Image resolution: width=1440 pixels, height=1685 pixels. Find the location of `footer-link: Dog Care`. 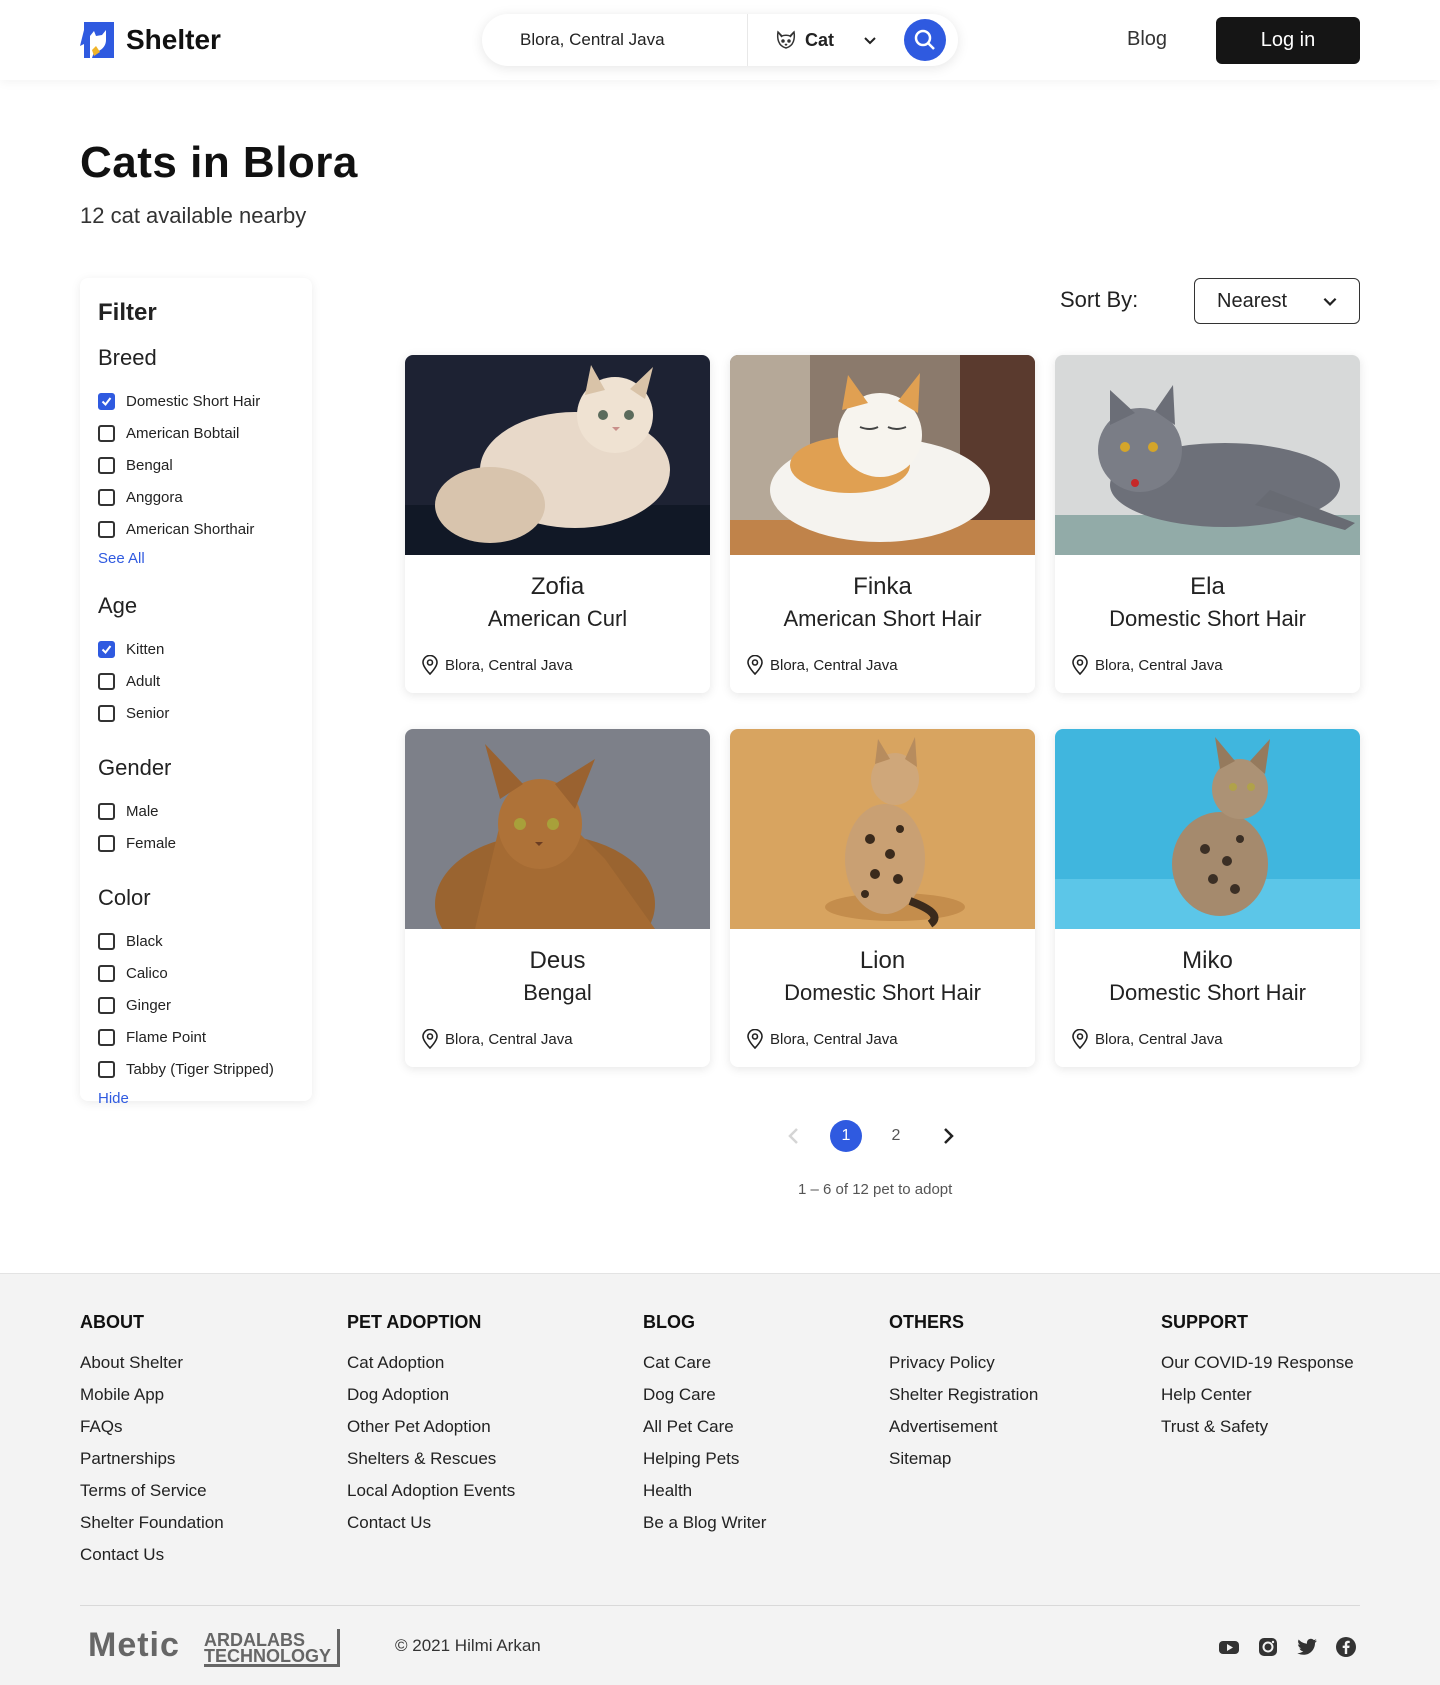

footer-link: Dog Care is located at coordinates (704, 1395).